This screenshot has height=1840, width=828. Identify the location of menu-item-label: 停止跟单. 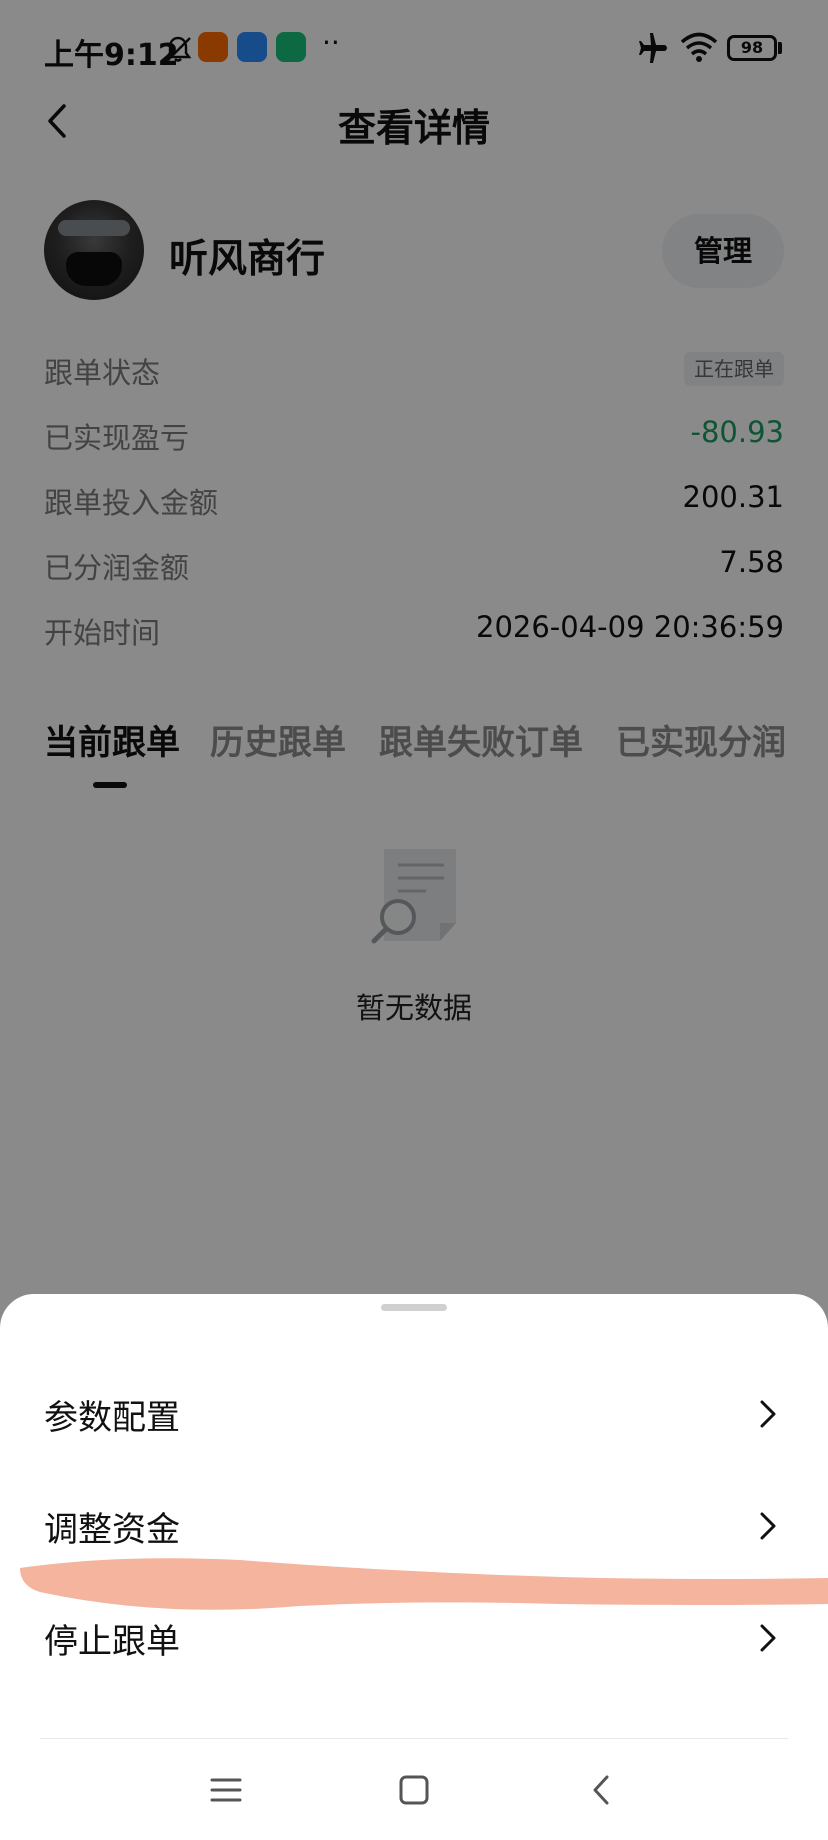
(112, 1642).